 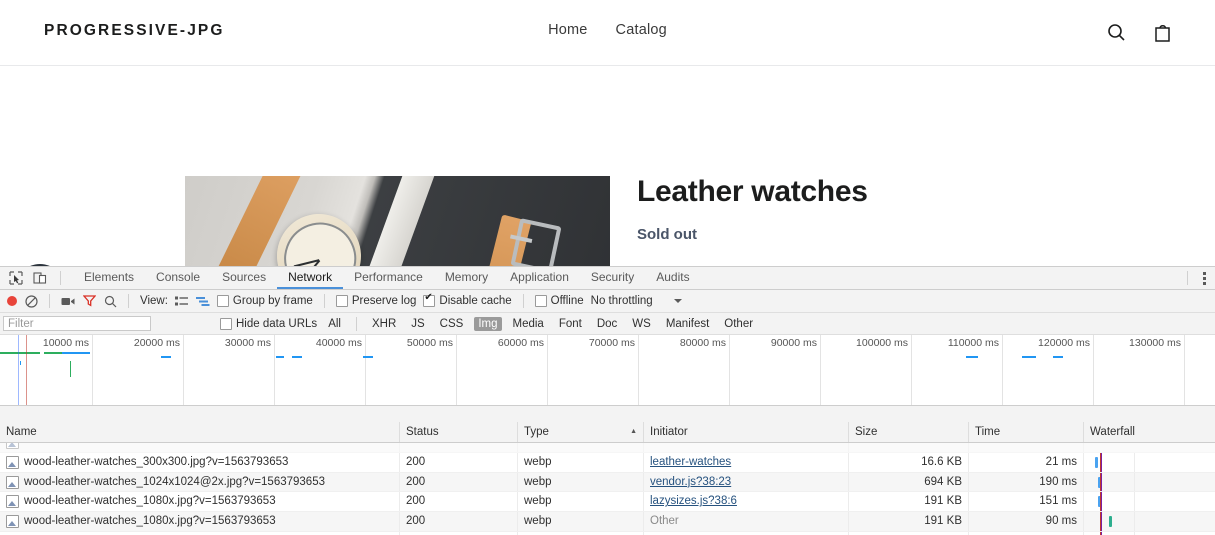 I want to click on list-view-icon, so click(x=182, y=301).